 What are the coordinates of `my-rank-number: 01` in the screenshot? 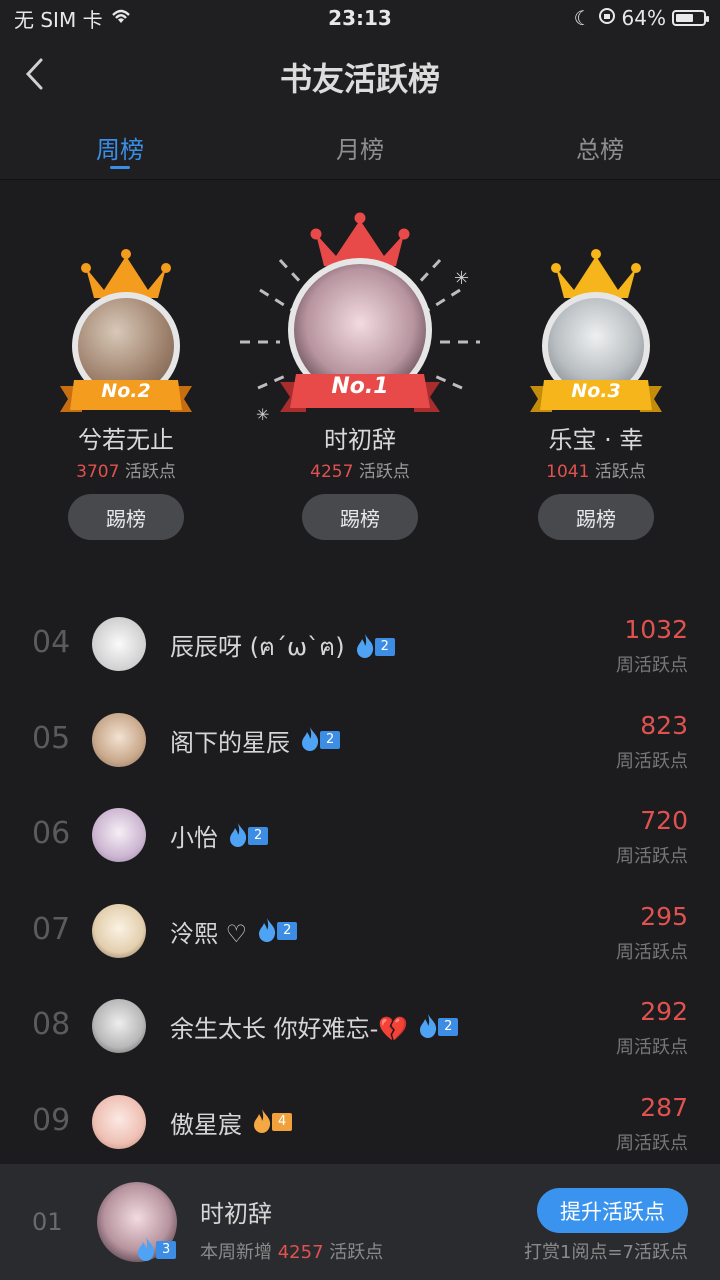 It's located at (47, 1222).